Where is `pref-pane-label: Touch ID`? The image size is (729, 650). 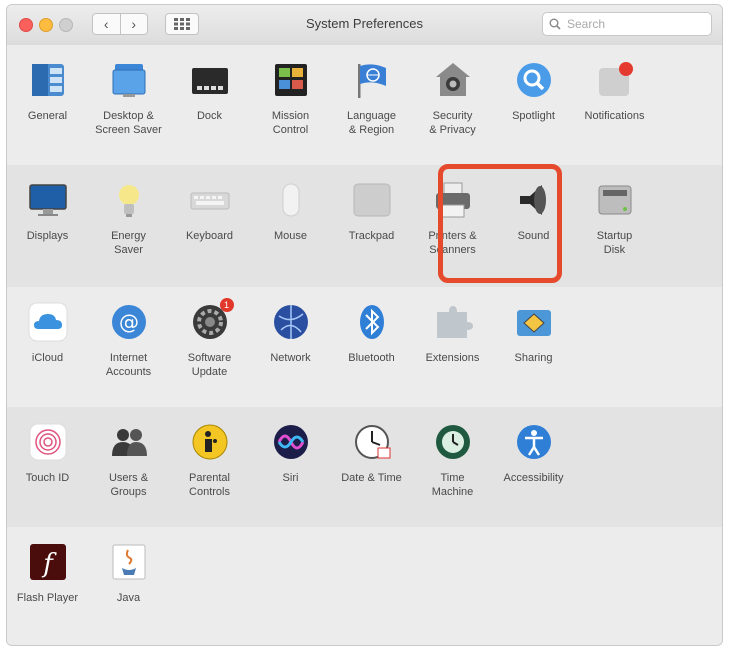 pref-pane-label: Touch ID is located at coordinates (47, 478).